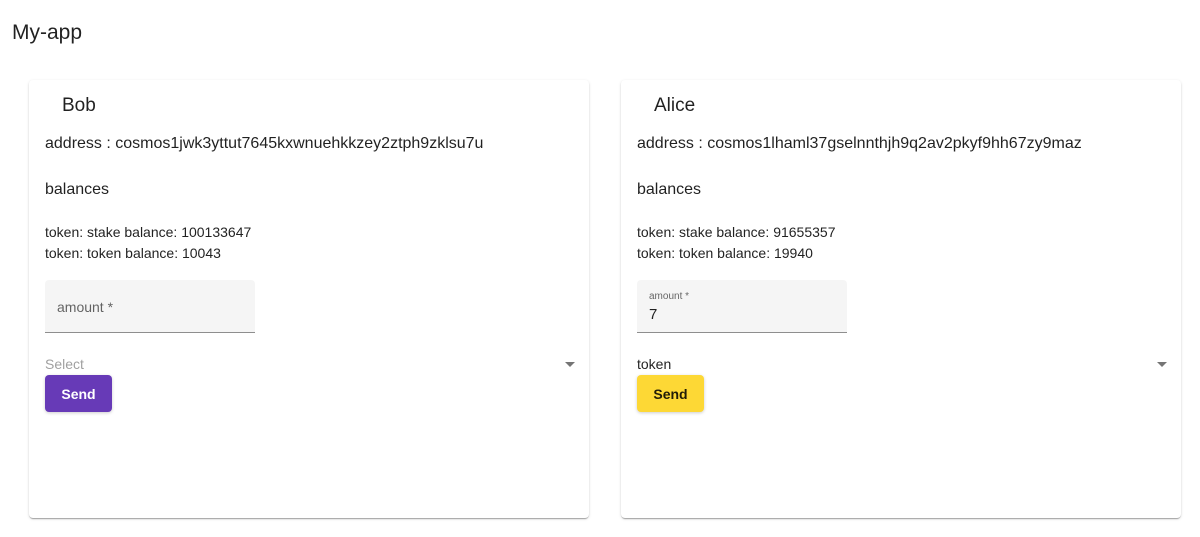 The width and height of the screenshot is (1200, 537). What do you see at coordinates (725, 253) in the screenshot?
I see `balance-line-token: token: token balance: 19940` at bounding box center [725, 253].